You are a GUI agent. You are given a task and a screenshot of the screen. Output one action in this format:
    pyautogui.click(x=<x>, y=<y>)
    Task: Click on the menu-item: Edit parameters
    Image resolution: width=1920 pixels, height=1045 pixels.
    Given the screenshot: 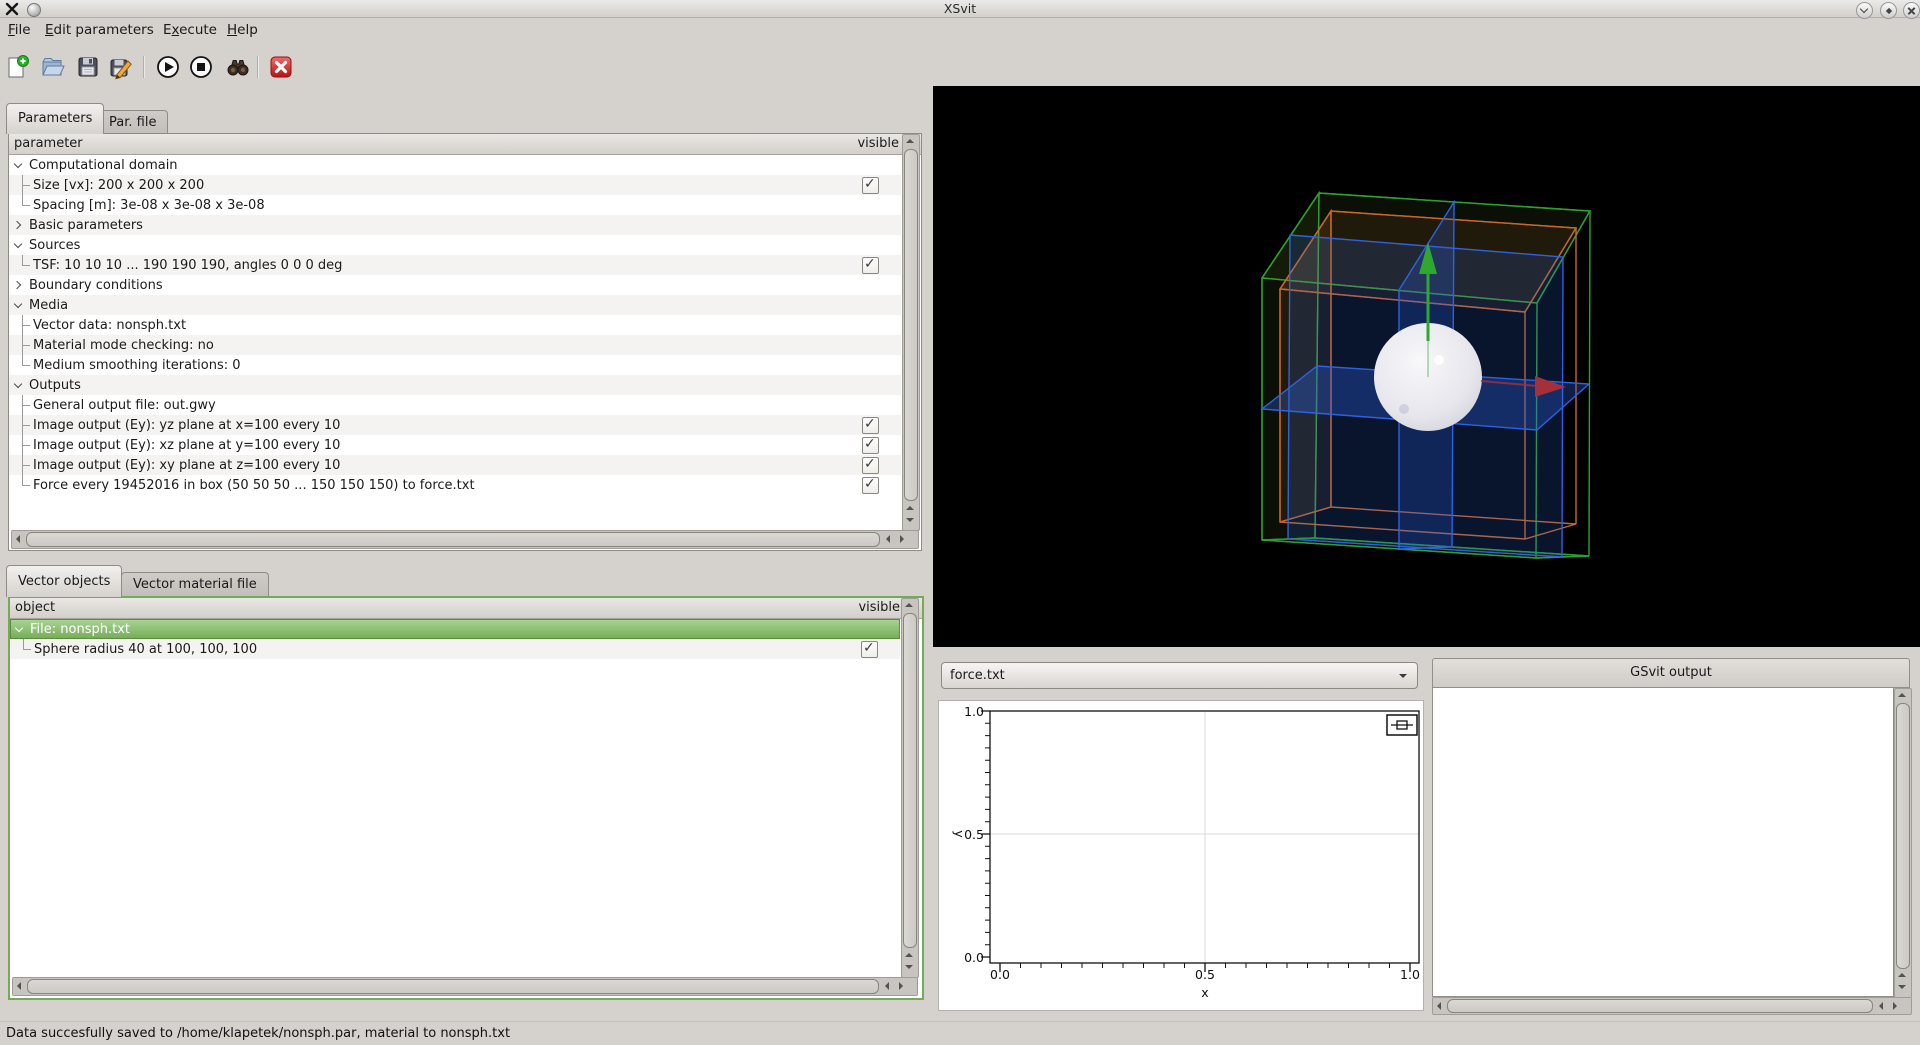 What is the action you would take?
    pyautogui.click(x=99, y=30)
    